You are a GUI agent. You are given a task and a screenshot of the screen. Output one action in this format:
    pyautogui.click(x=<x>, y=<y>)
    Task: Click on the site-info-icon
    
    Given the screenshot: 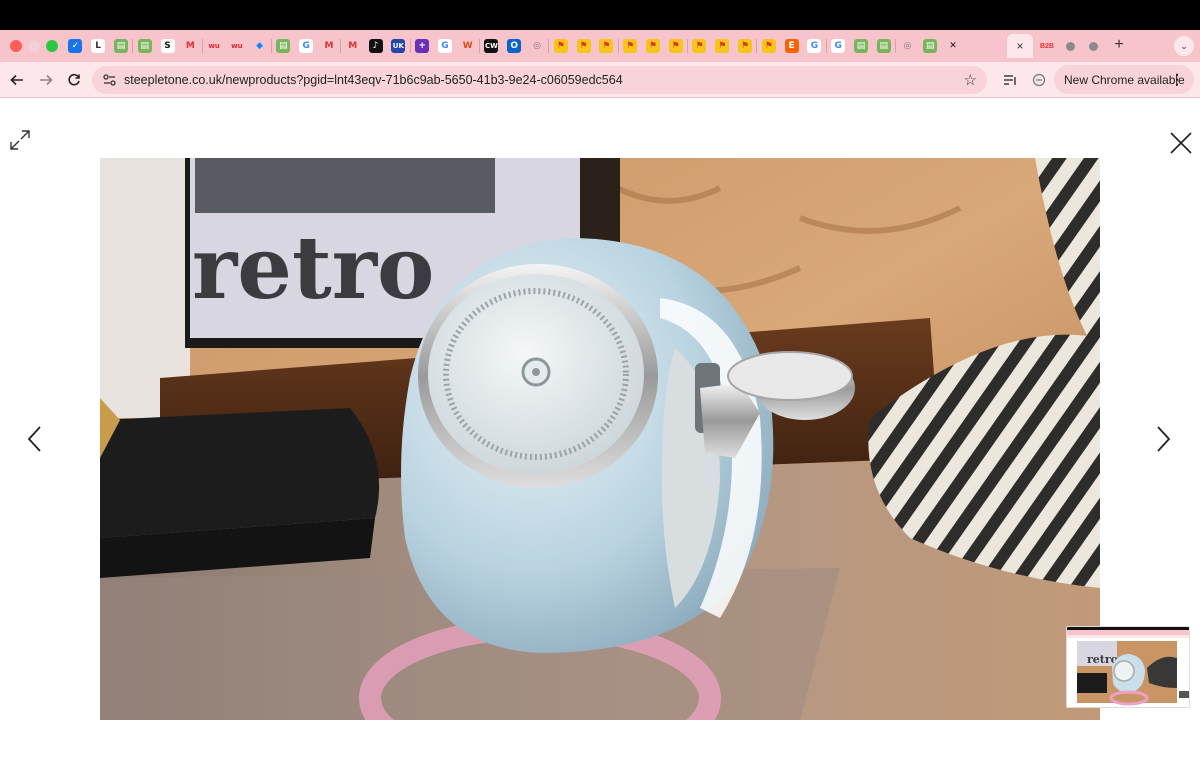 What is the action you would take?
    pyautogui.click(x=109, y=80)
    